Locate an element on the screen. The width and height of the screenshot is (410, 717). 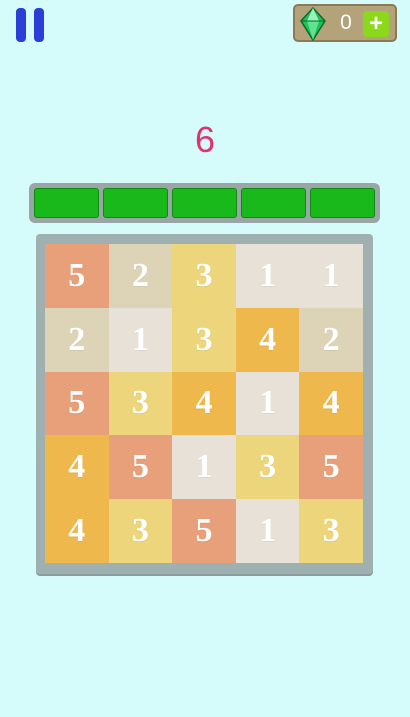
add-gems-button: + is located at coordinates (376, 24).